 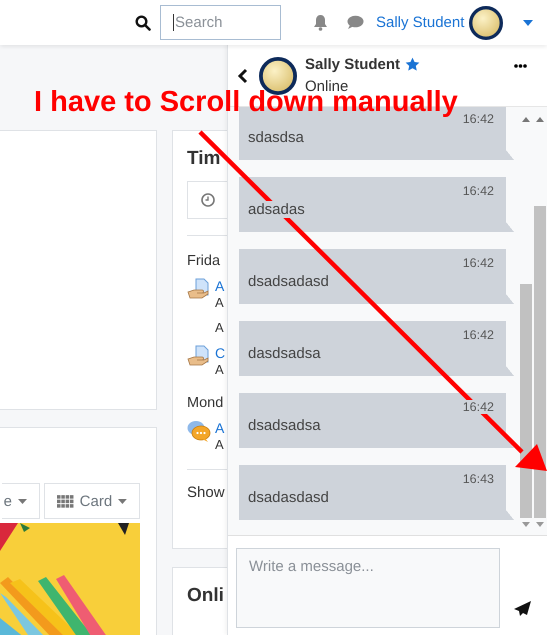 I want to click on grid-icon, so click(x=65, y=501).